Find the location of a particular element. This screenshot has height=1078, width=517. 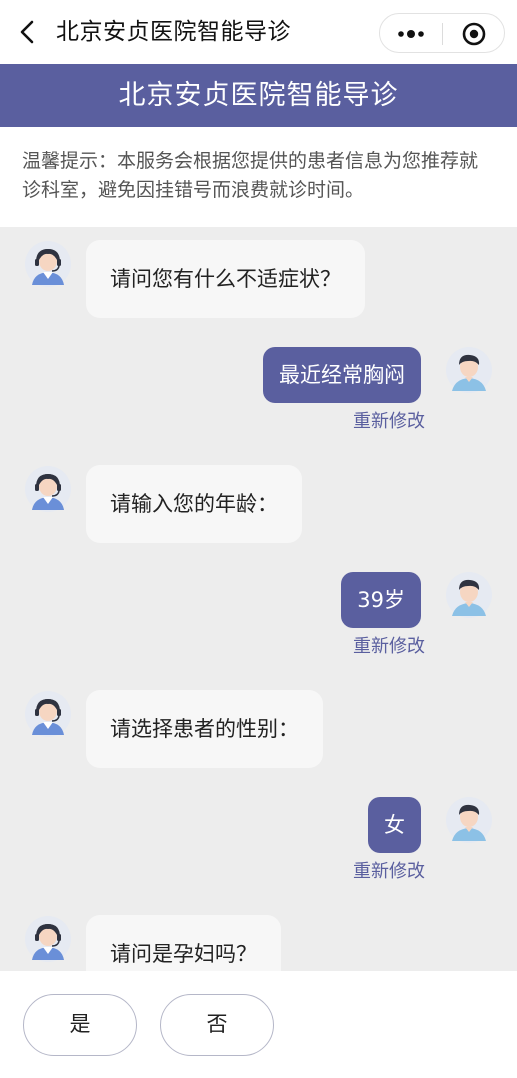

bot-message: 请问是孕妇吗？ is located at coordinates (183, 943).